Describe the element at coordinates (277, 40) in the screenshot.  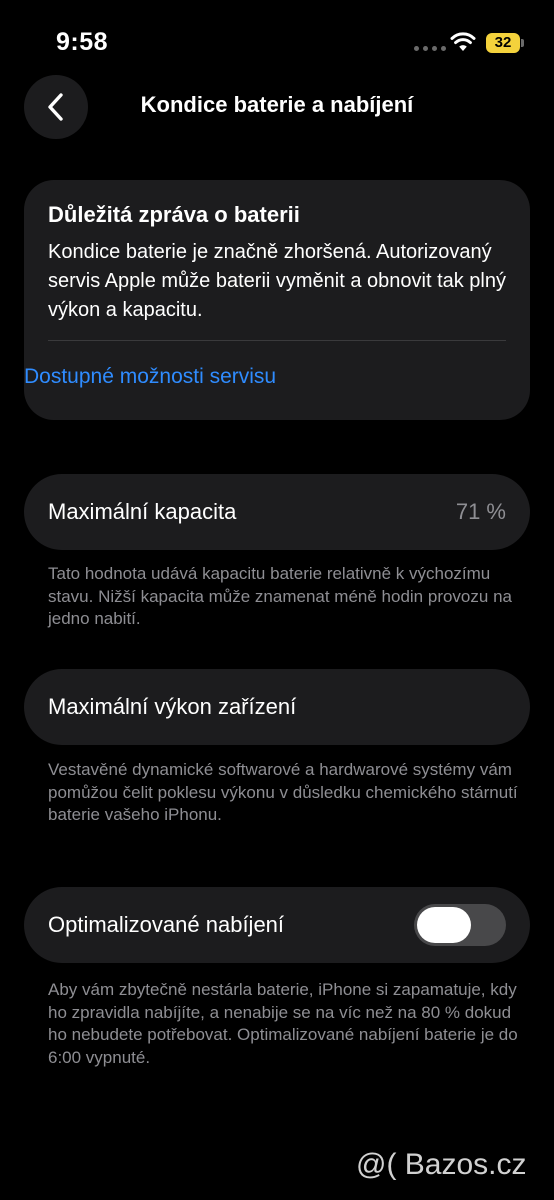
I see `status-bar: 9:58 32` at that location.